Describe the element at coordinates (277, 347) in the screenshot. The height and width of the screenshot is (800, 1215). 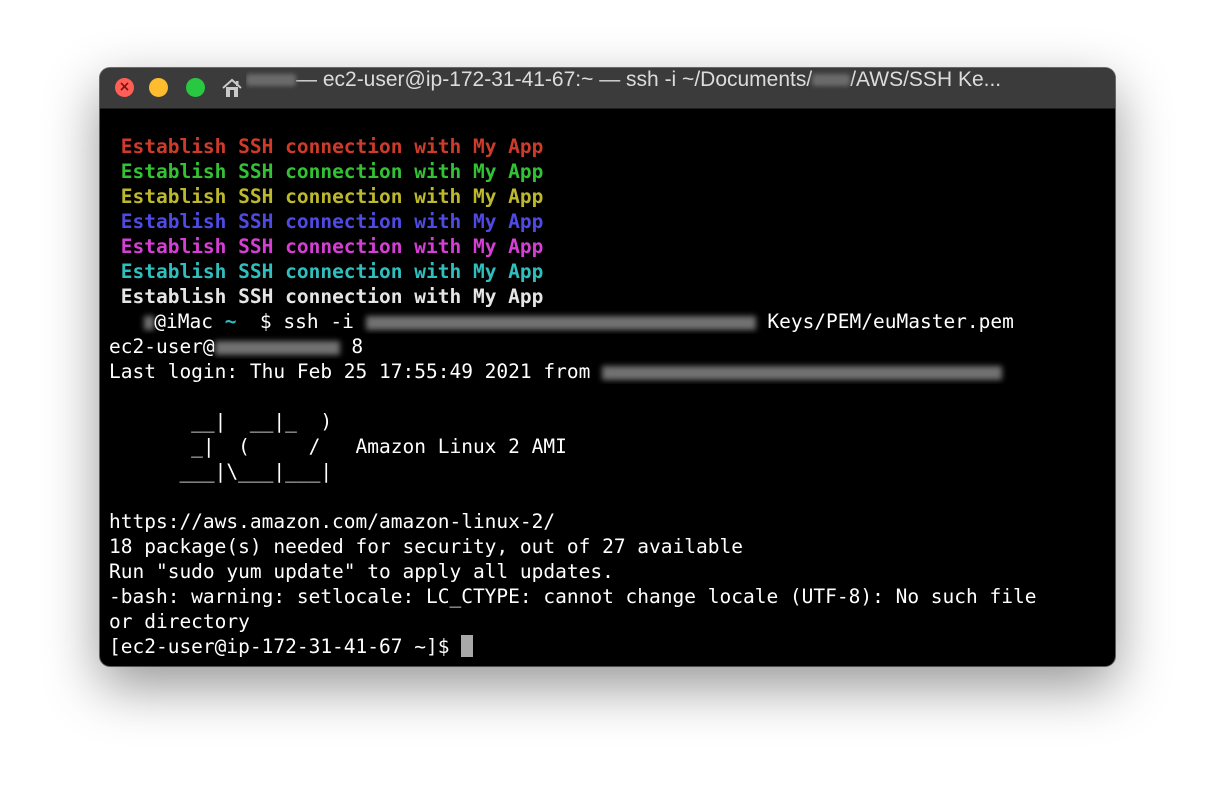
I see `redacted-ip` at that location.